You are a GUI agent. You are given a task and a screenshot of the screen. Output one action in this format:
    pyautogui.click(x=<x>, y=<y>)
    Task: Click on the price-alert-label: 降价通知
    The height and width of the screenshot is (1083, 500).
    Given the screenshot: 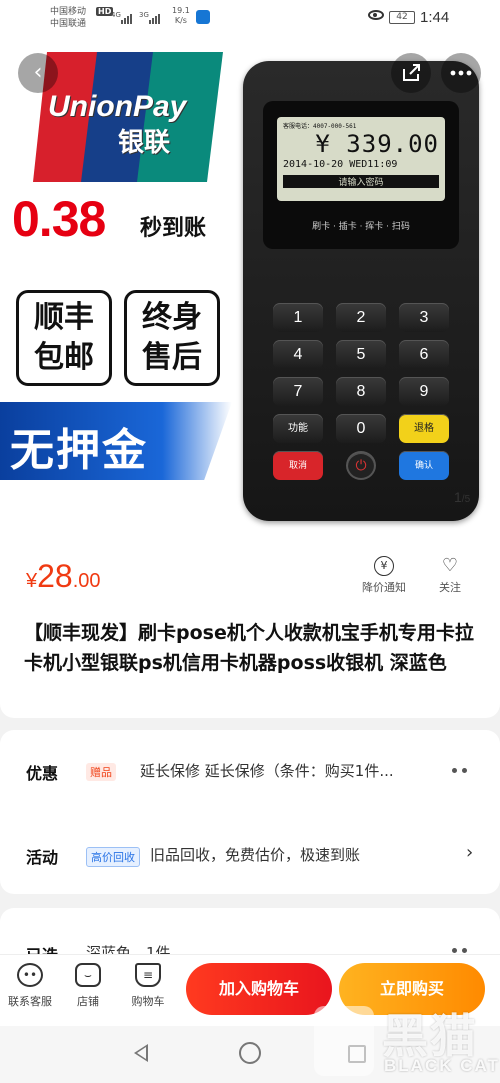 What is the action you would take?
    pyautogui.click(x=384, y=587)
    